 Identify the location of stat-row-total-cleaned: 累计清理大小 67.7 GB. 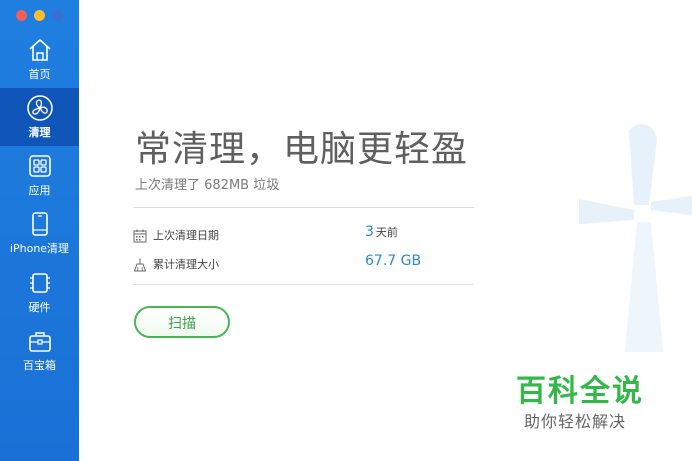
(303, 265).